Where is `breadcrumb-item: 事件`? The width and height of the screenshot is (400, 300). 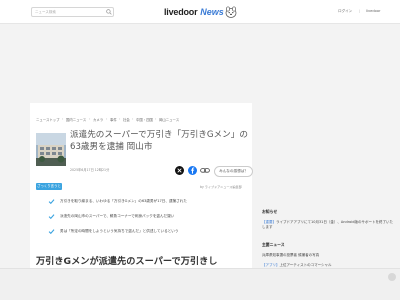 breadcrumb-item: 事件 is located at coordinates (113, 119).